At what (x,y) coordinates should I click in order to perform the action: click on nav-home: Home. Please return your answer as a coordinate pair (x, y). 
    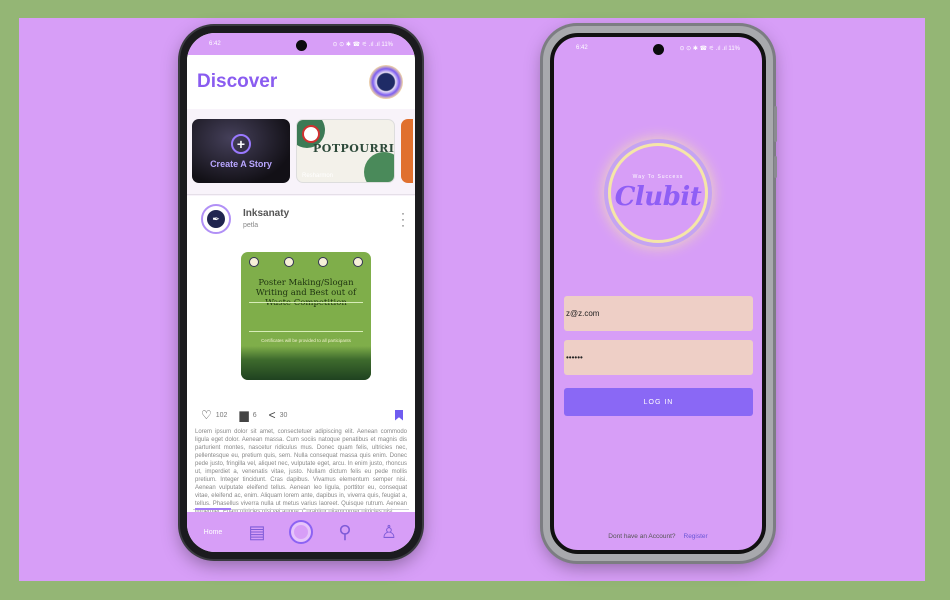
    Looking at the image, I should click on (213, 527).